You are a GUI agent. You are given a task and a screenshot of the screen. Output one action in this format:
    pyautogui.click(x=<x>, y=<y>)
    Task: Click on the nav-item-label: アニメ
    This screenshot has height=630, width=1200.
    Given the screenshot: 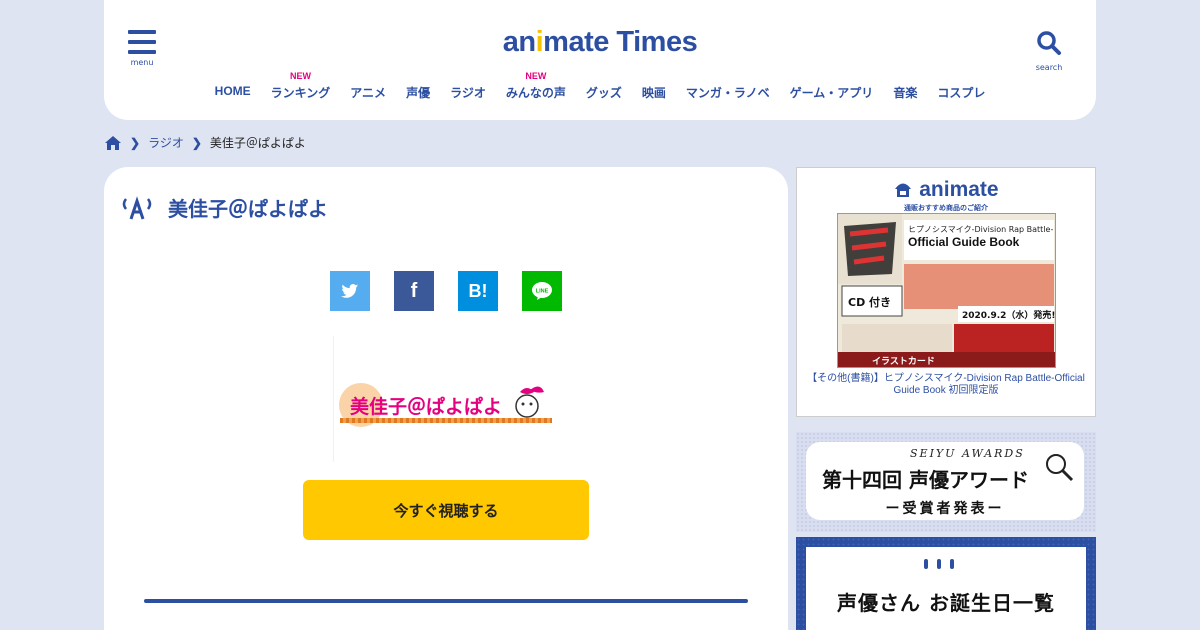 What is the action you would take?
    pyautogui.click(x=368, y=93)
    